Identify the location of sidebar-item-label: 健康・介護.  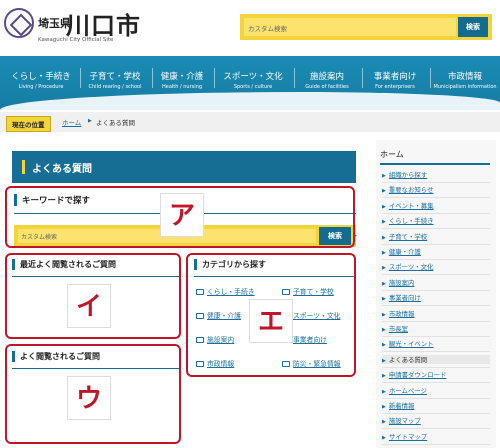
(404, 252).